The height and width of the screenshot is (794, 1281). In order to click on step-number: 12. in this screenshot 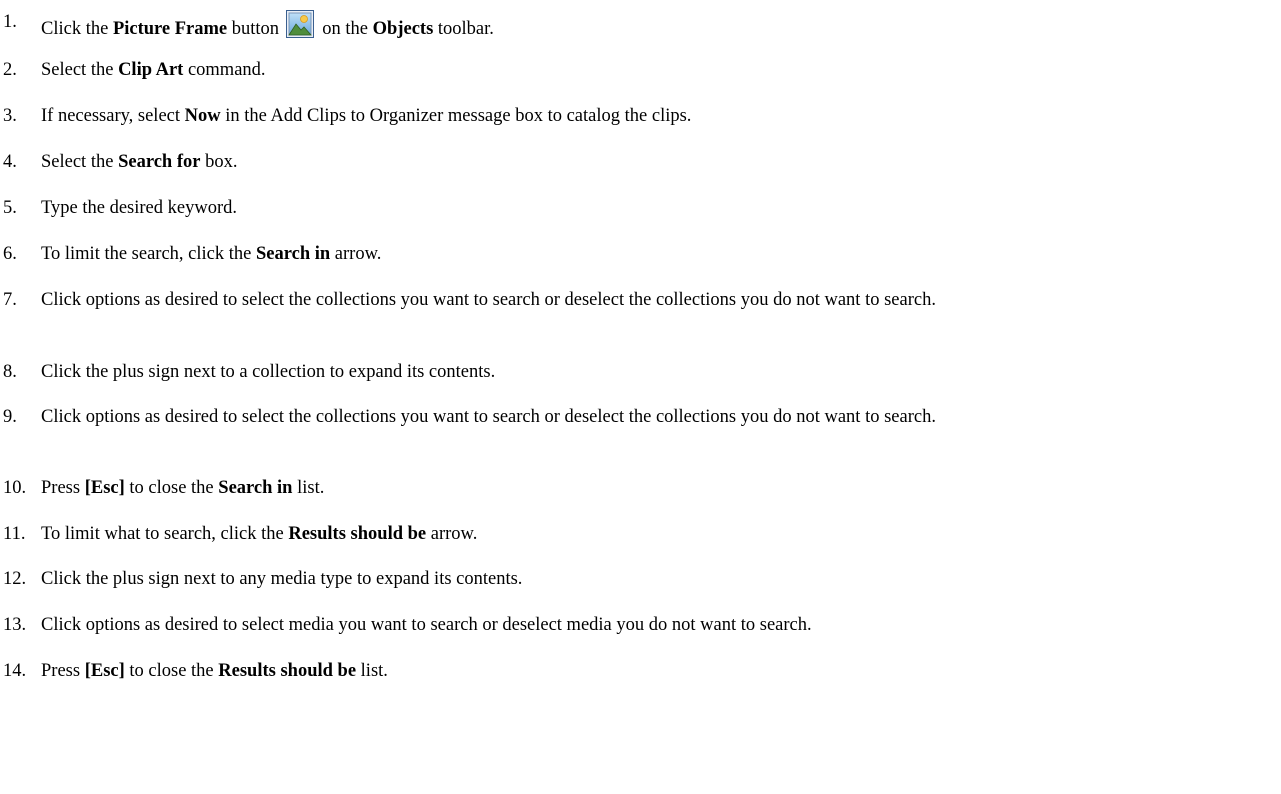, I will do `click(15, 579)`.